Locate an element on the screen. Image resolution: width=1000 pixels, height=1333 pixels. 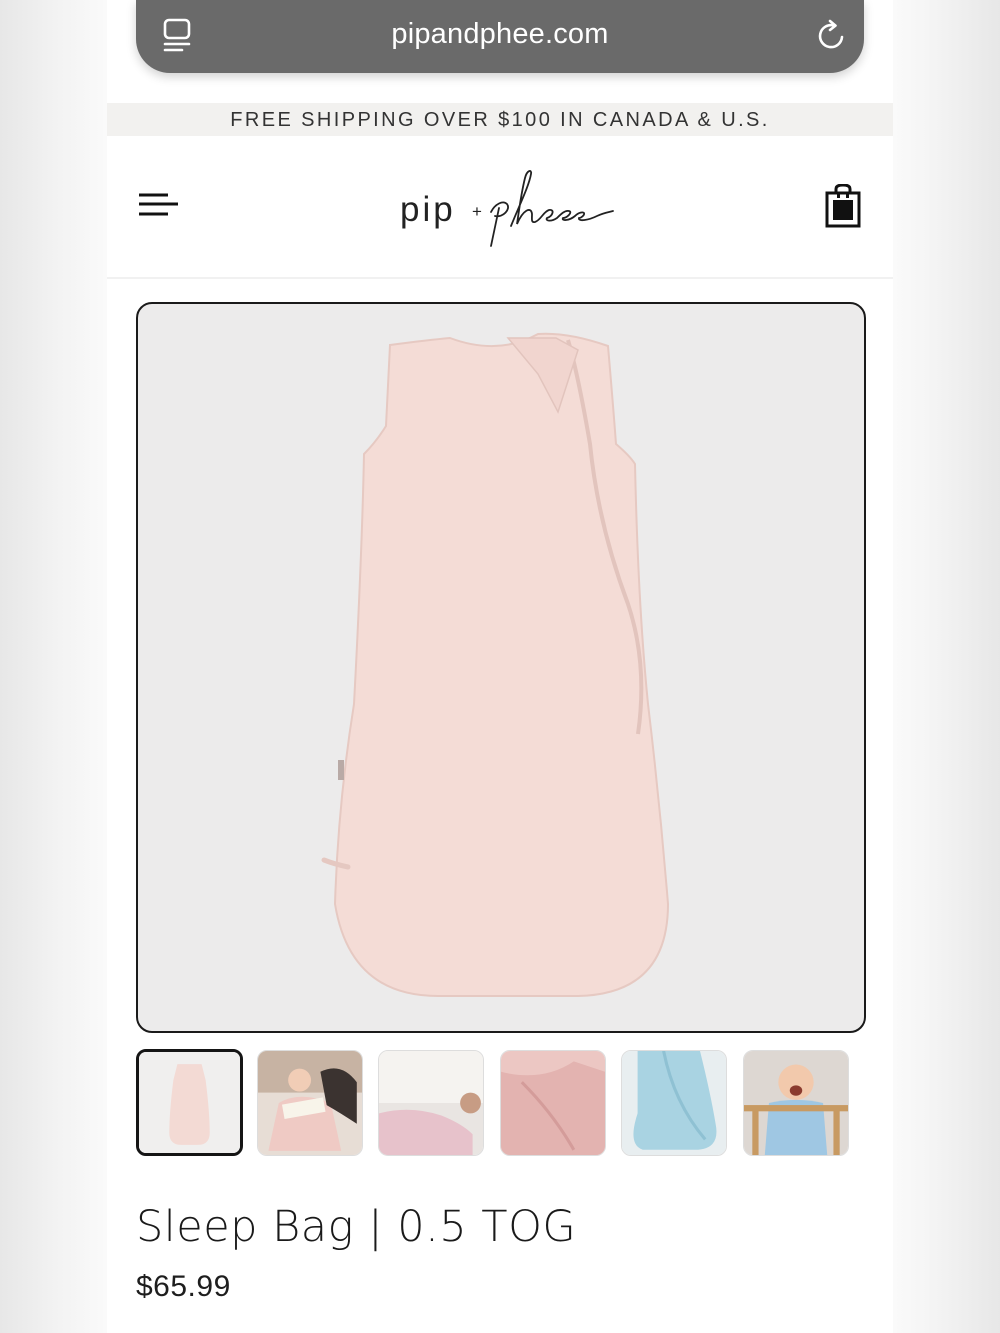
logo-phee-script is located at coordinates (552, 208).